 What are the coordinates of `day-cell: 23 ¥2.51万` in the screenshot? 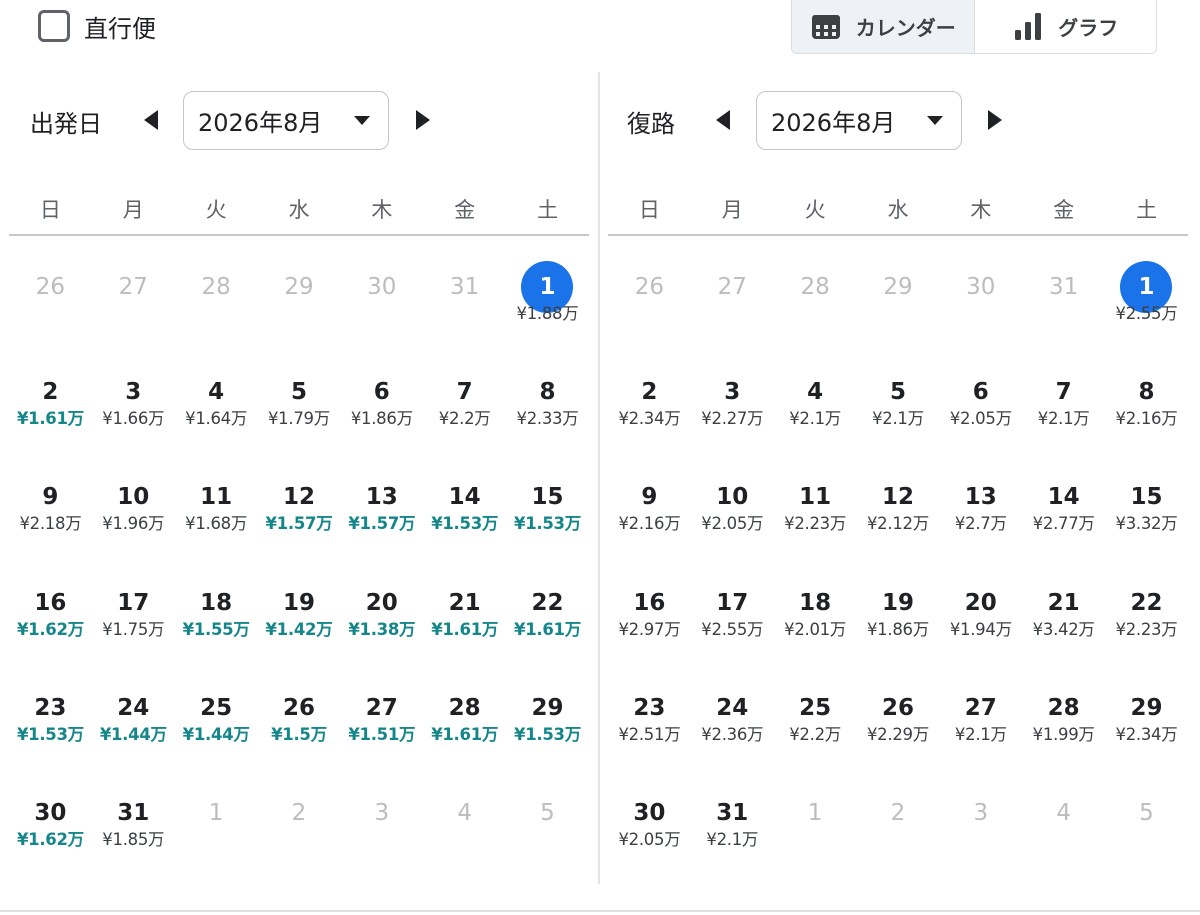 It's located at (649, 723).